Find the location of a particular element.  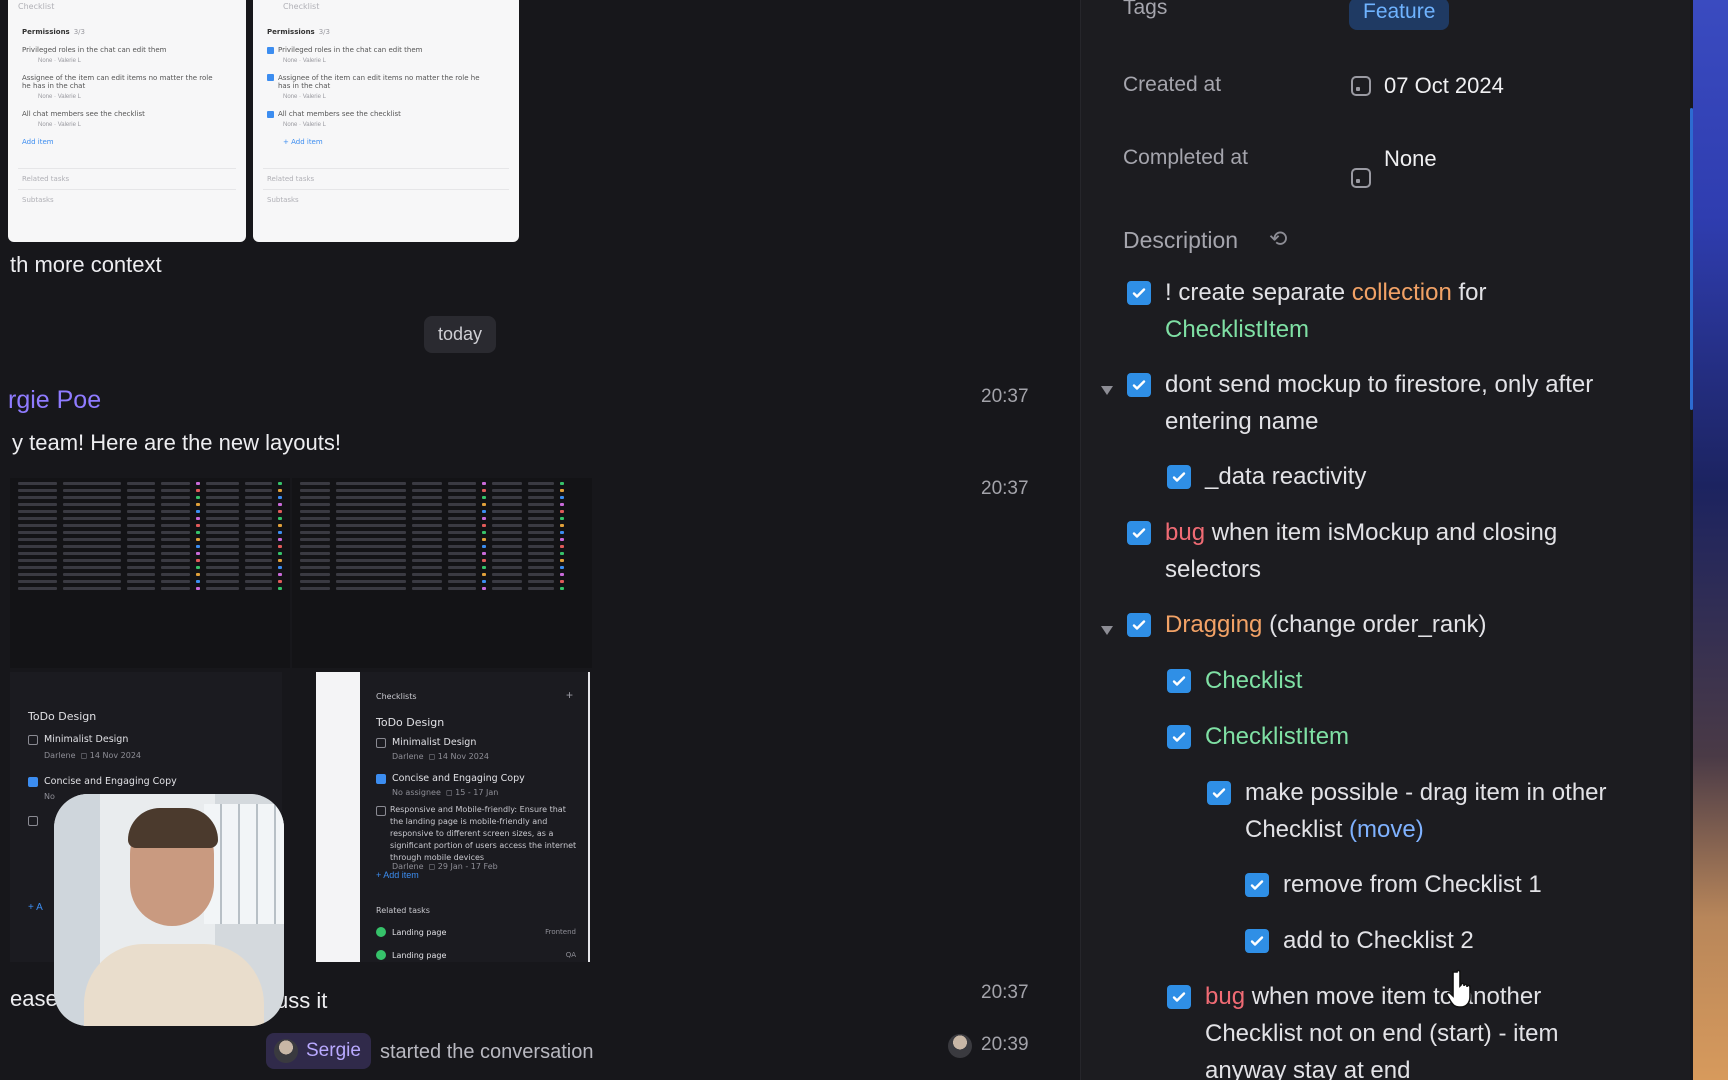

checklist-item: Checklist is located at coordinates (1407, 680).